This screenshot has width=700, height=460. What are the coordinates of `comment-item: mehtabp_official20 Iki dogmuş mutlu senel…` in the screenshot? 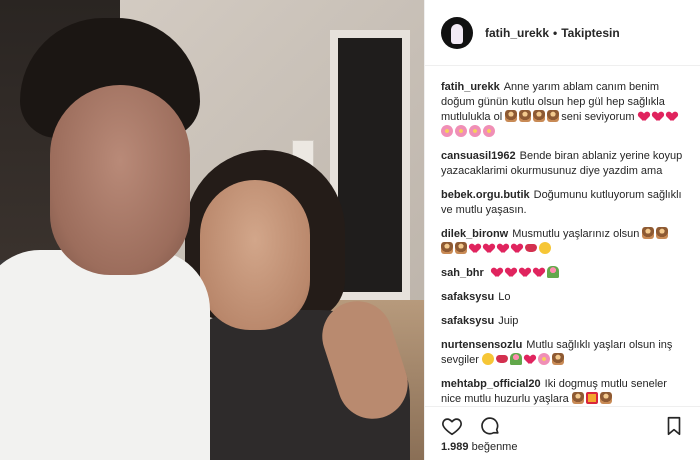 It's located at (562, 392).